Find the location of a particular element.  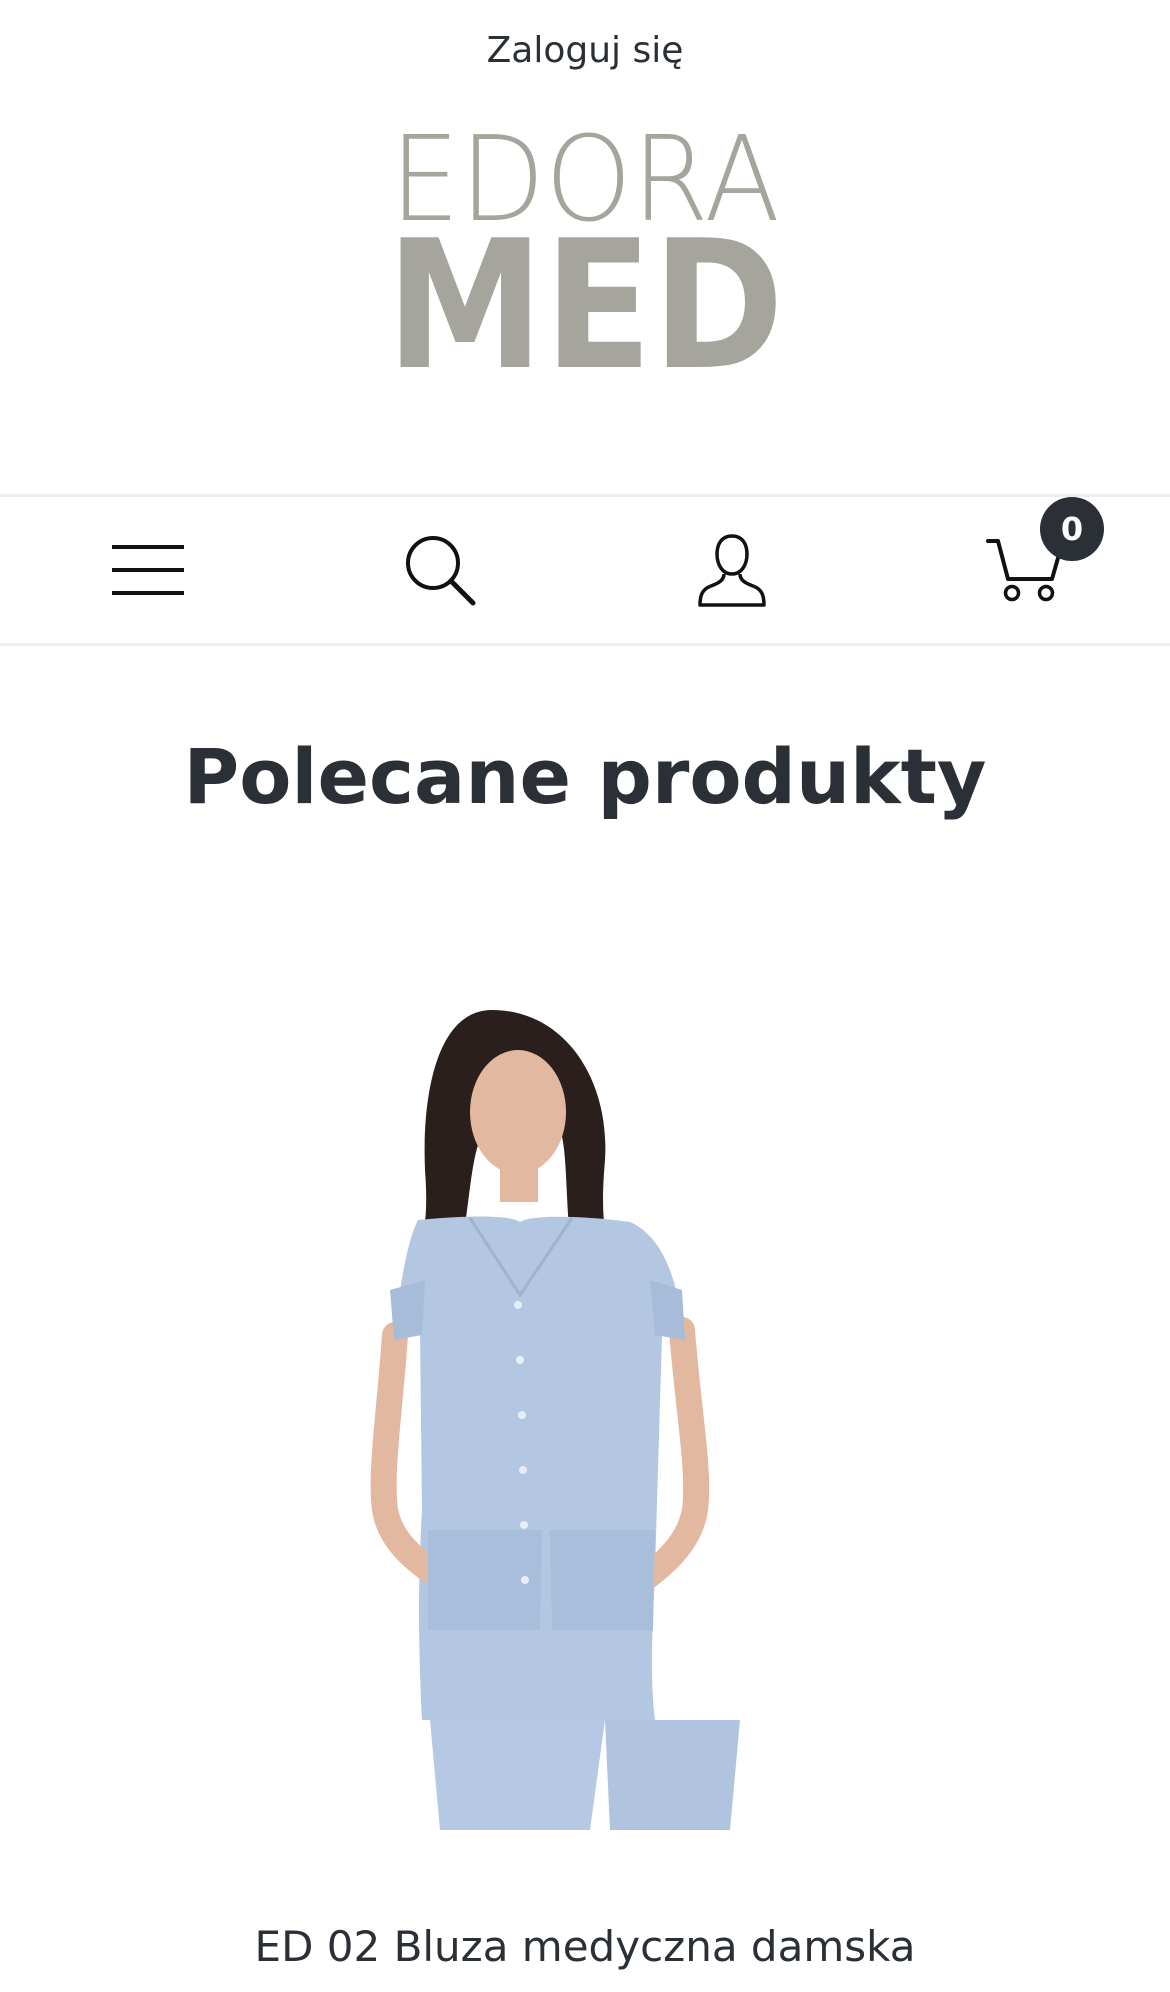

search-icon is located at coordinates (441, 571).